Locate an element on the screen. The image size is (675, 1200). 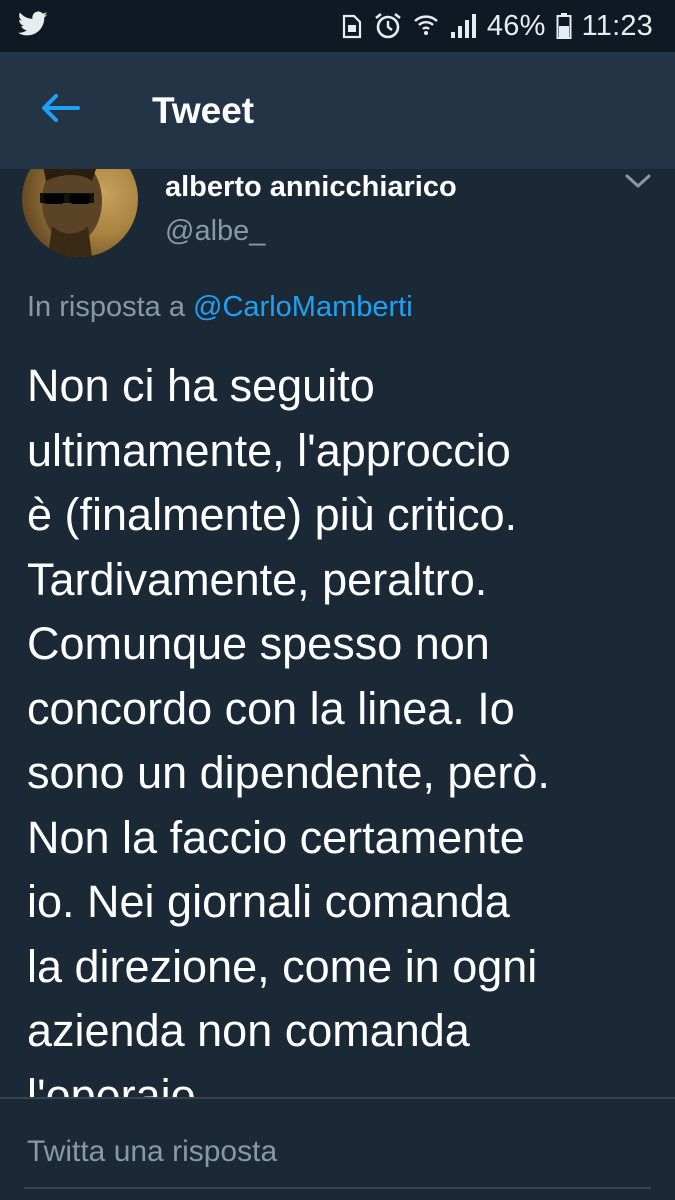
clock: 11:23 is located at coordinates (617, 25).